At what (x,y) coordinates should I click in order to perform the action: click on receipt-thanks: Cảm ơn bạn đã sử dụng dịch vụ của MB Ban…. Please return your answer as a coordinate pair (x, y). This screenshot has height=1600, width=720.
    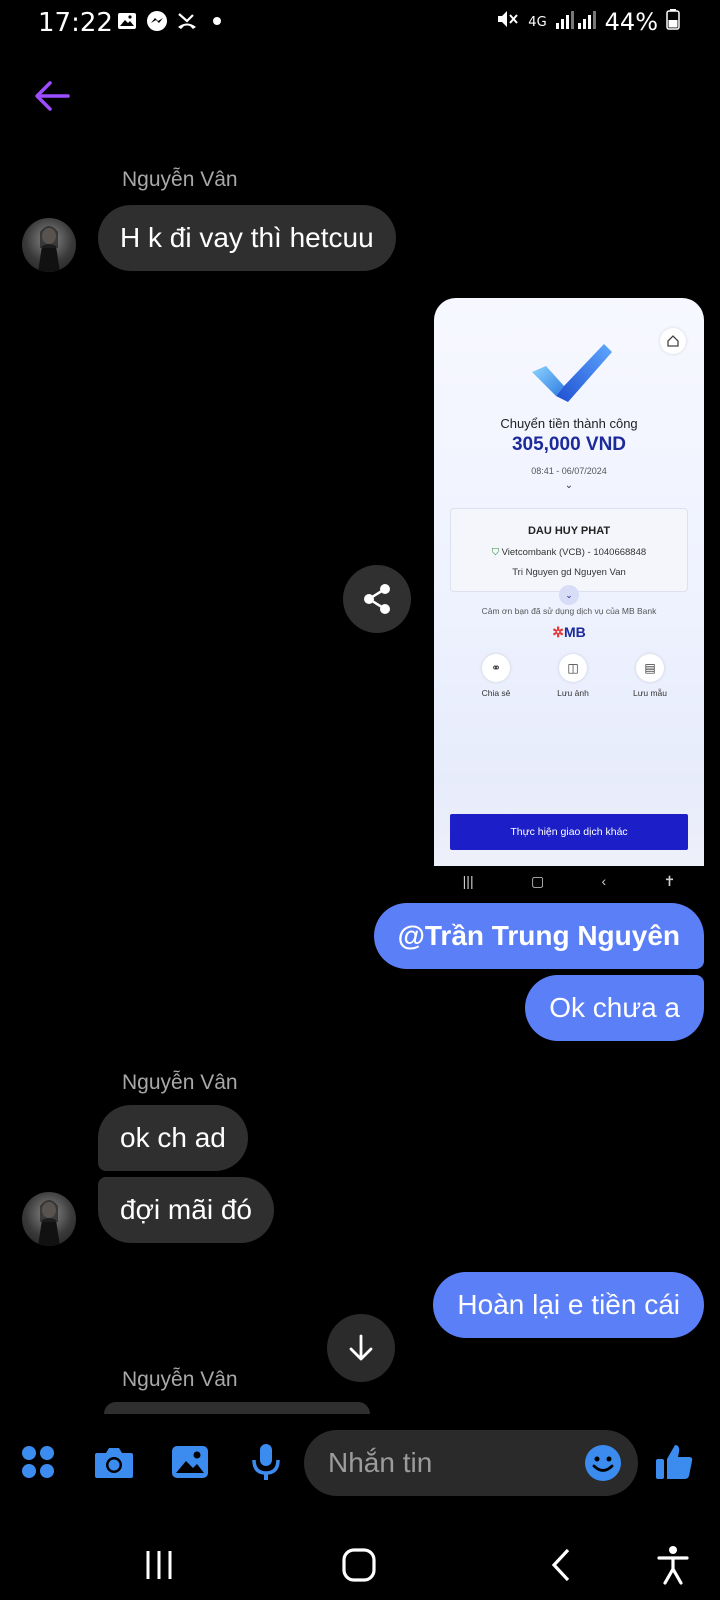
    Looking at the image, I should click on (569, 611).